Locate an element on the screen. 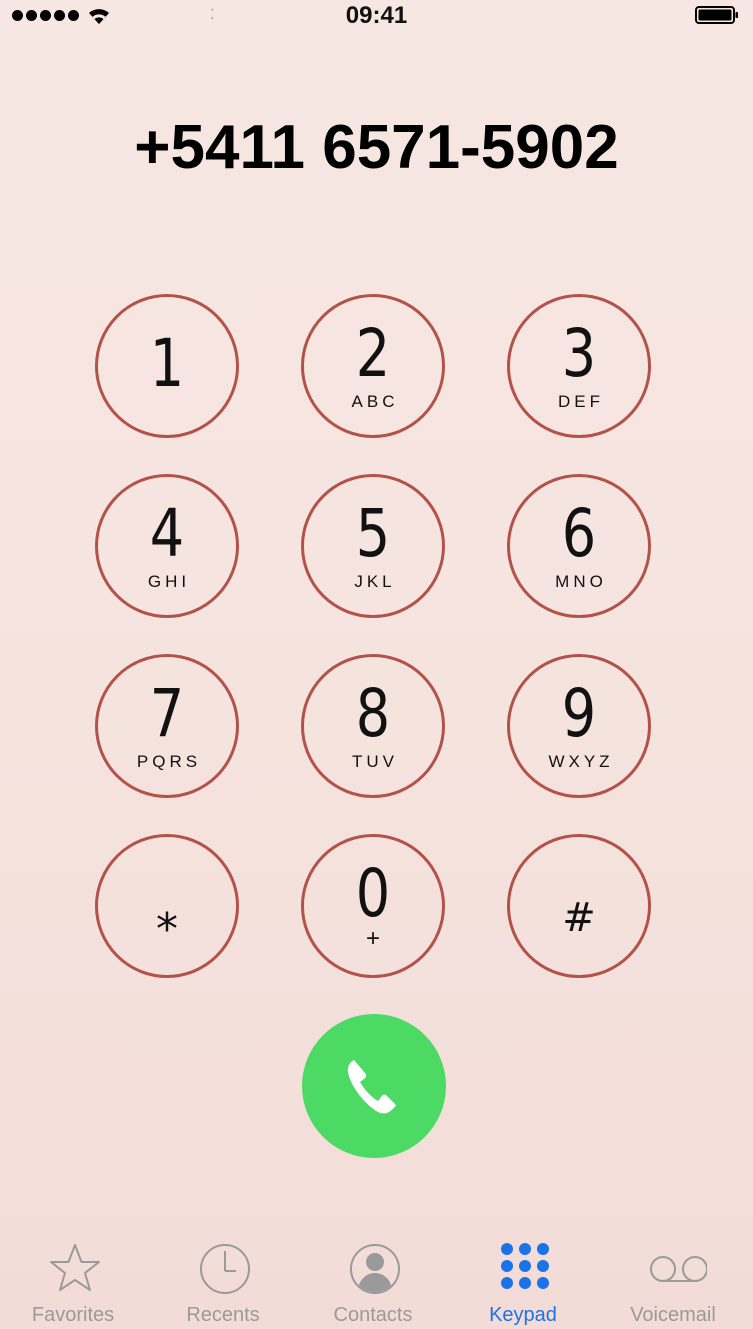 Image resolution: width=753 pixels, height=1329 pixels. call-button is located at coordinates (374, 1086).